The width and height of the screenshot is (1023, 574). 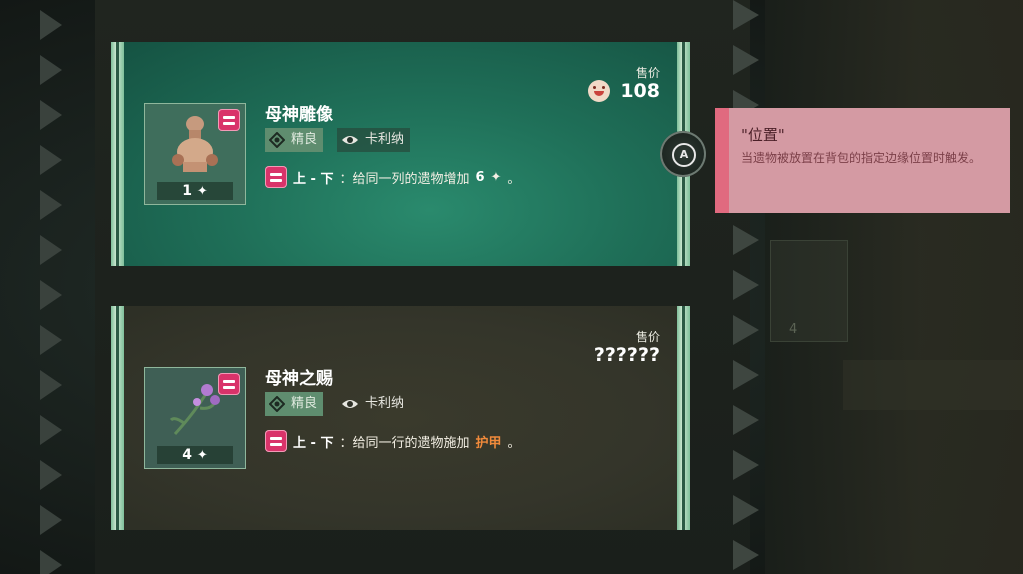 I want to click on a-button-icon: A, so click(x=683, y=154).